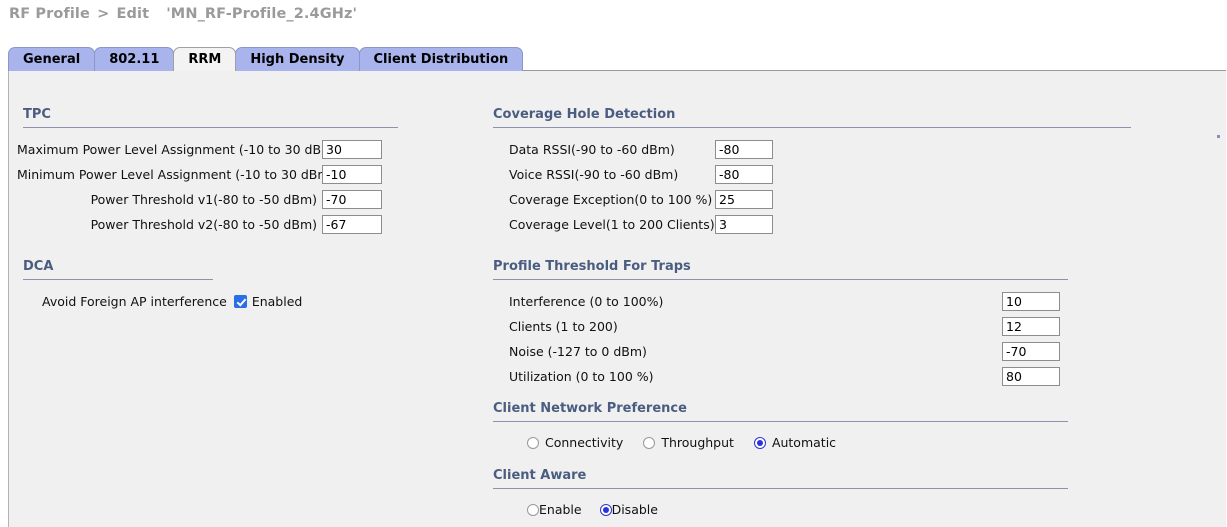 This screenshot has height=527, width=1227. I want to click on radio-option-disable: Disable, so click(628, 509).